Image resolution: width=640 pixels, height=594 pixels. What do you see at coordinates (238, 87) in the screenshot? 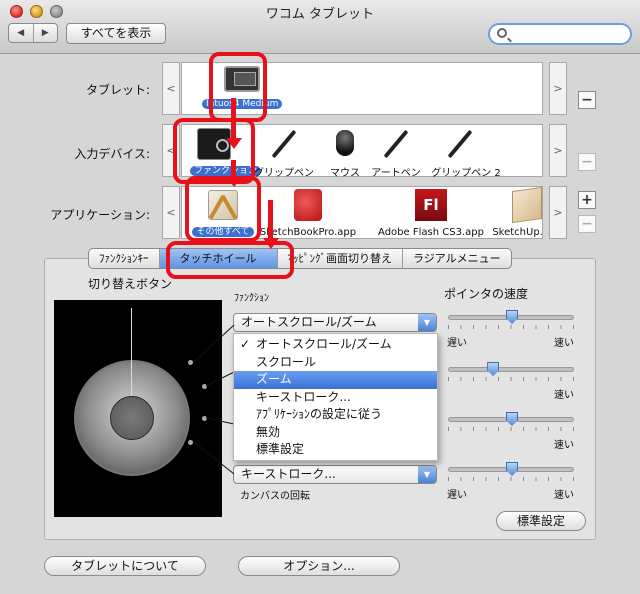
I see `annotation-box-tablet` at bounding box center [238, 87].